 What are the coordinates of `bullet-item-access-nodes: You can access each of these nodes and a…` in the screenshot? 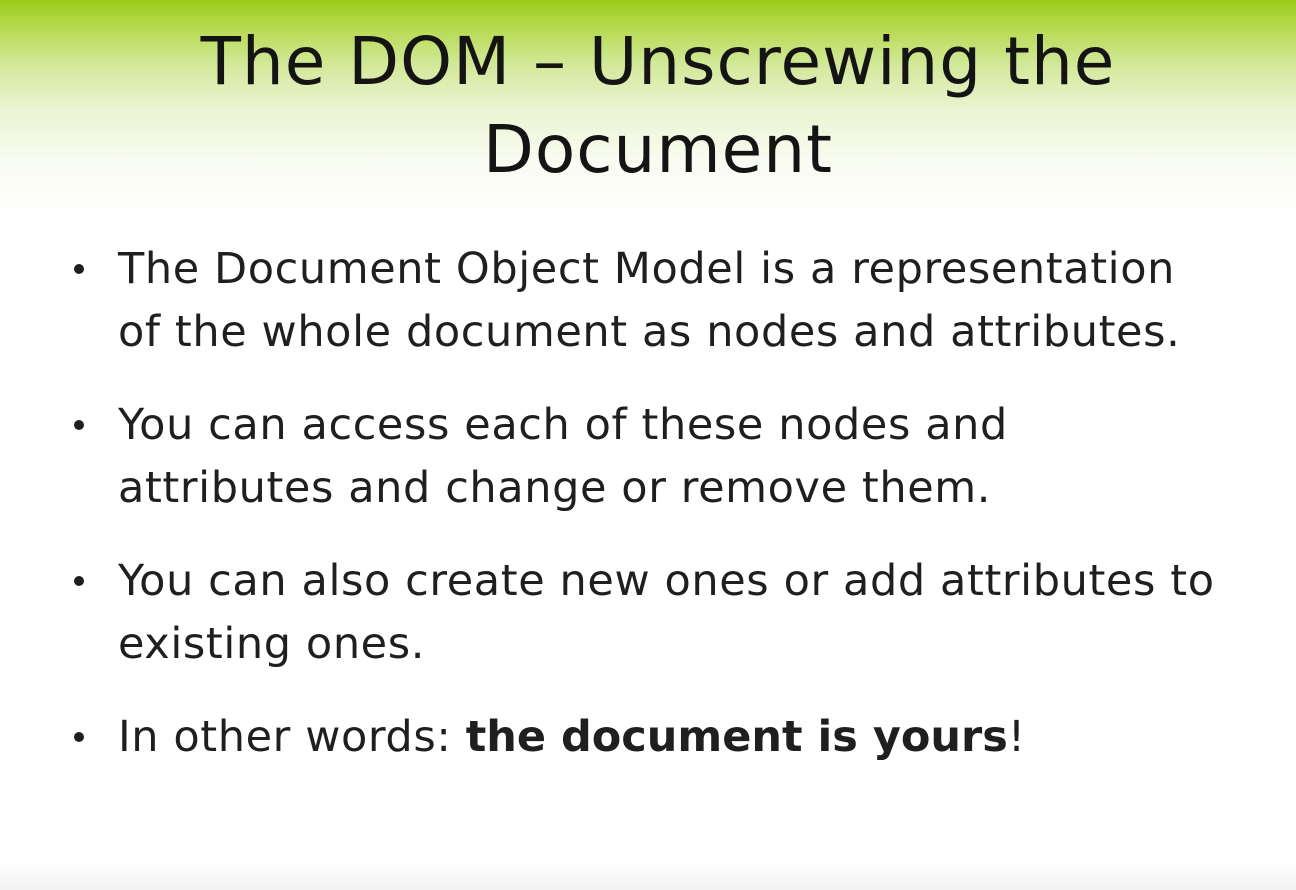 It's located at (650, 457).